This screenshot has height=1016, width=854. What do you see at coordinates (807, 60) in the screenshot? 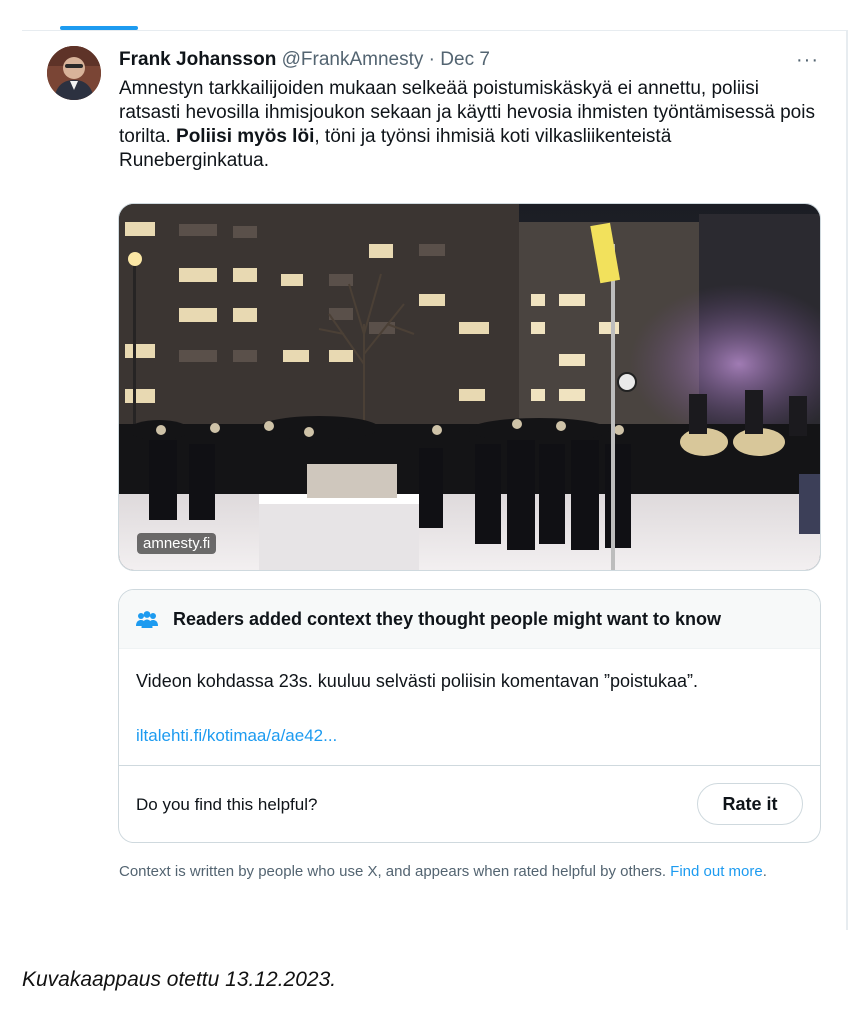
I see `more-options-icon: ···` at bounding box center [807, 60].